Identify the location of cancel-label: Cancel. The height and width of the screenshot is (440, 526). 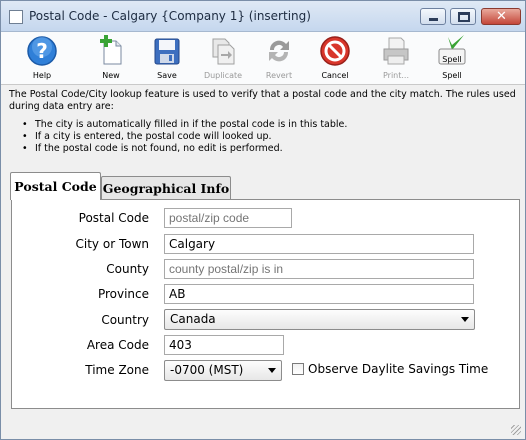
(335, 75).